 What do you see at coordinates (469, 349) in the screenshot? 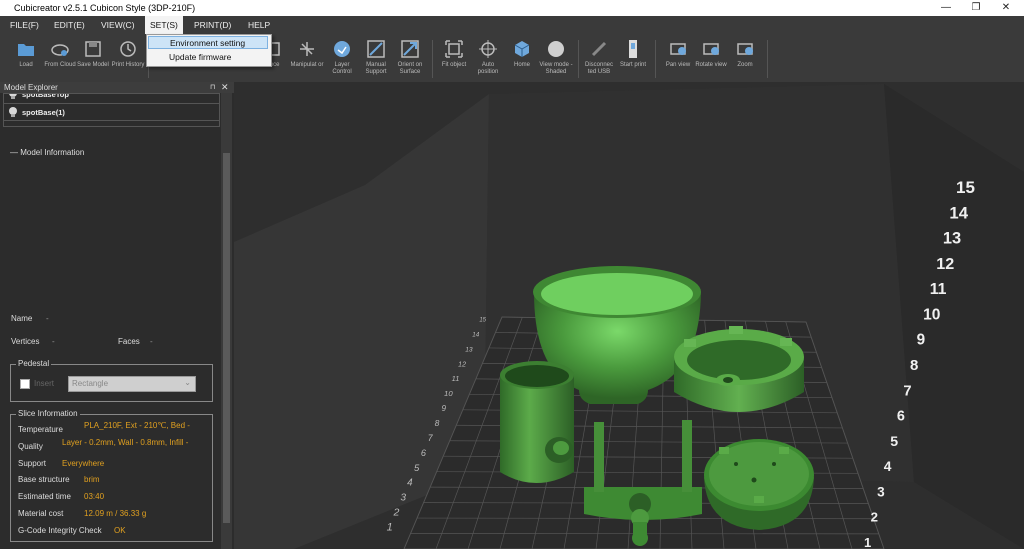
I see `grid-axis-label: 13` at bounding box center [469, 349].